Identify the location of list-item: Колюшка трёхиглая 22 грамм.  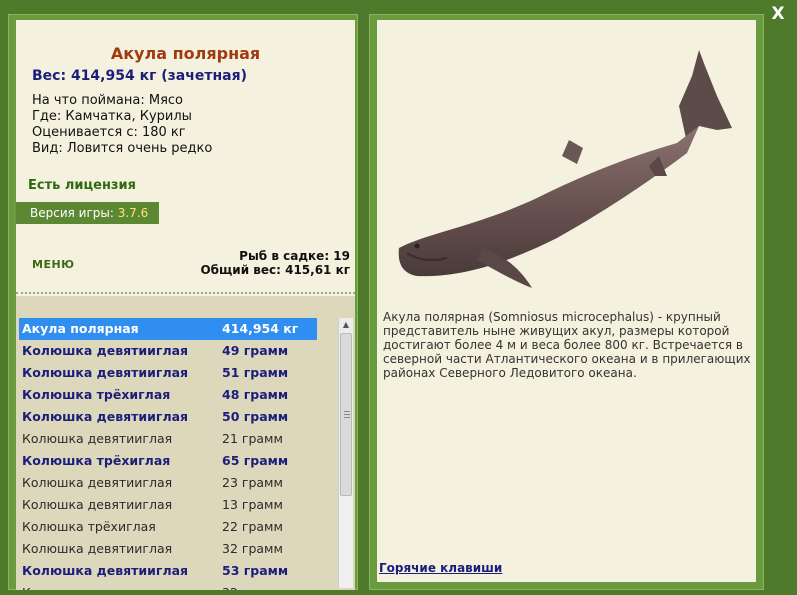
(168, 527).